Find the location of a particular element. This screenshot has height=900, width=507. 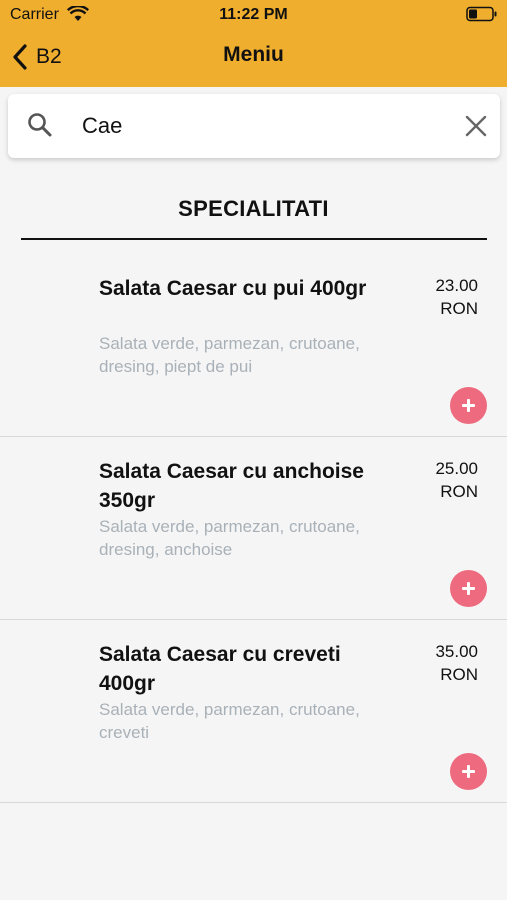

header: Carrier 11:22 PM B2 Meniu is located at coordinates (253, 43).